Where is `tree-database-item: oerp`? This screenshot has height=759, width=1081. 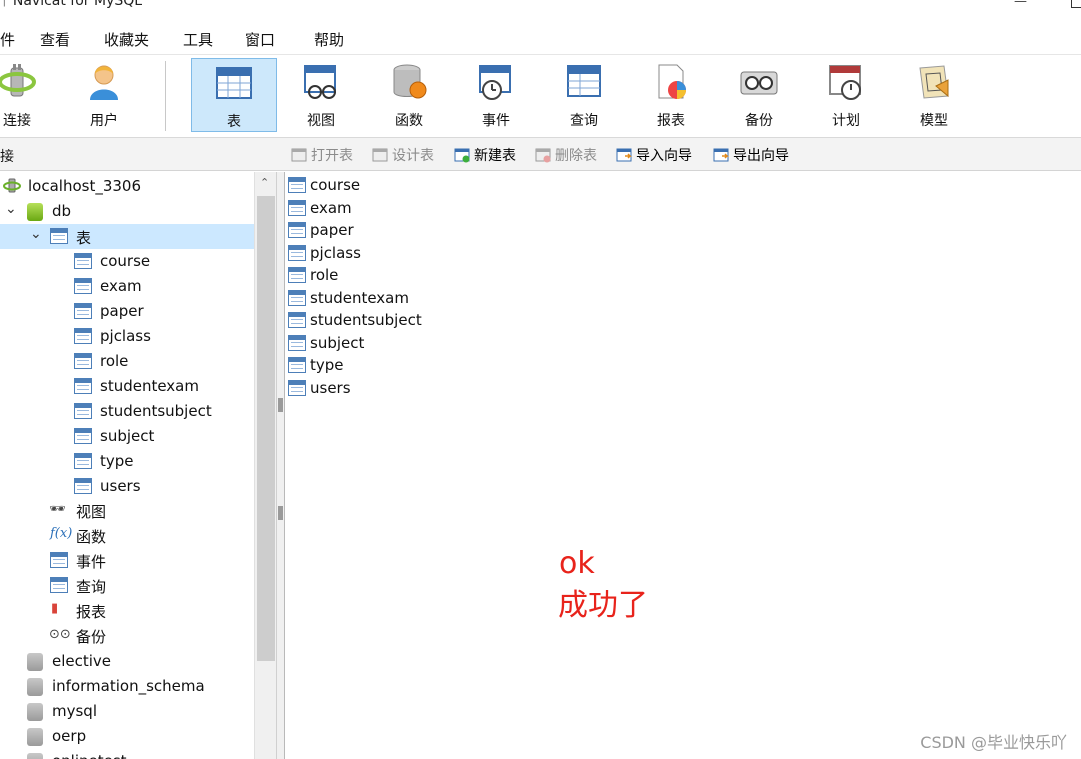
tree-database-item: oerp is located at coordinates (127, 736).